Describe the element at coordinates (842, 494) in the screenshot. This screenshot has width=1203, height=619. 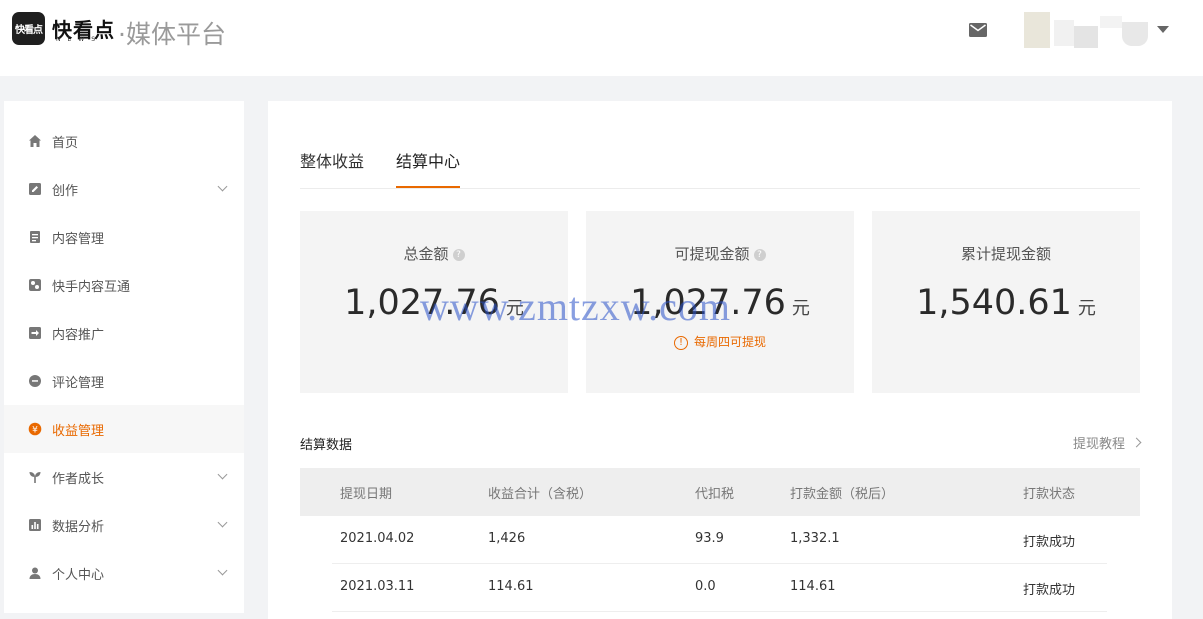
I see `column-header: 打款金额（税后）` at that location.